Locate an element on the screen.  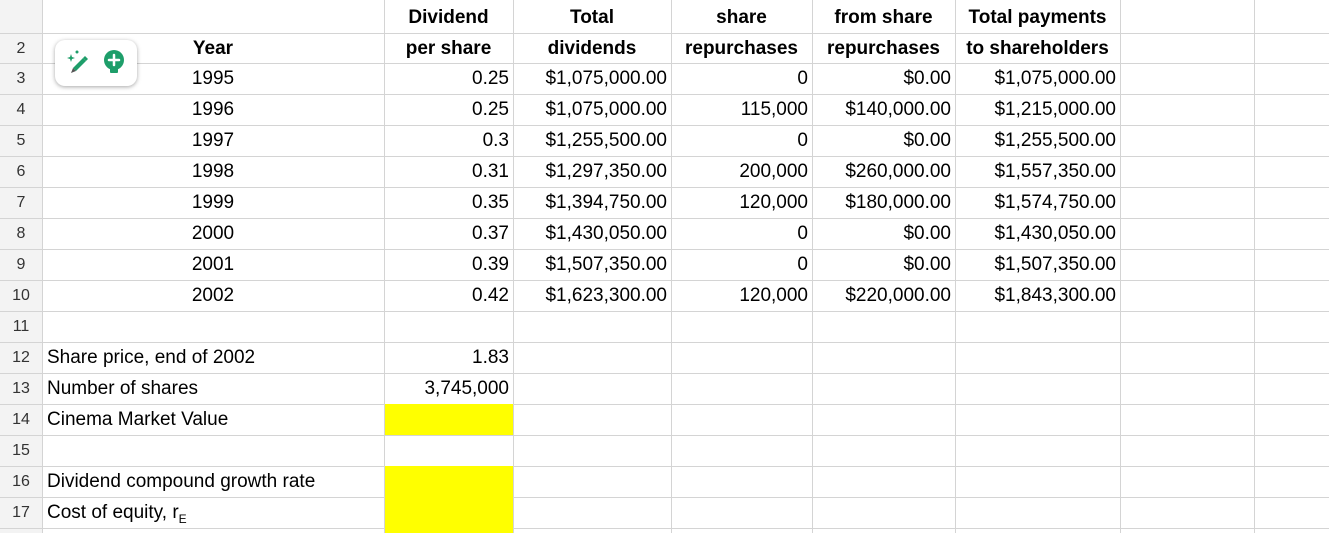
cell-repurchase-amount: $220,000.00 is located at coordinates (881, 295).